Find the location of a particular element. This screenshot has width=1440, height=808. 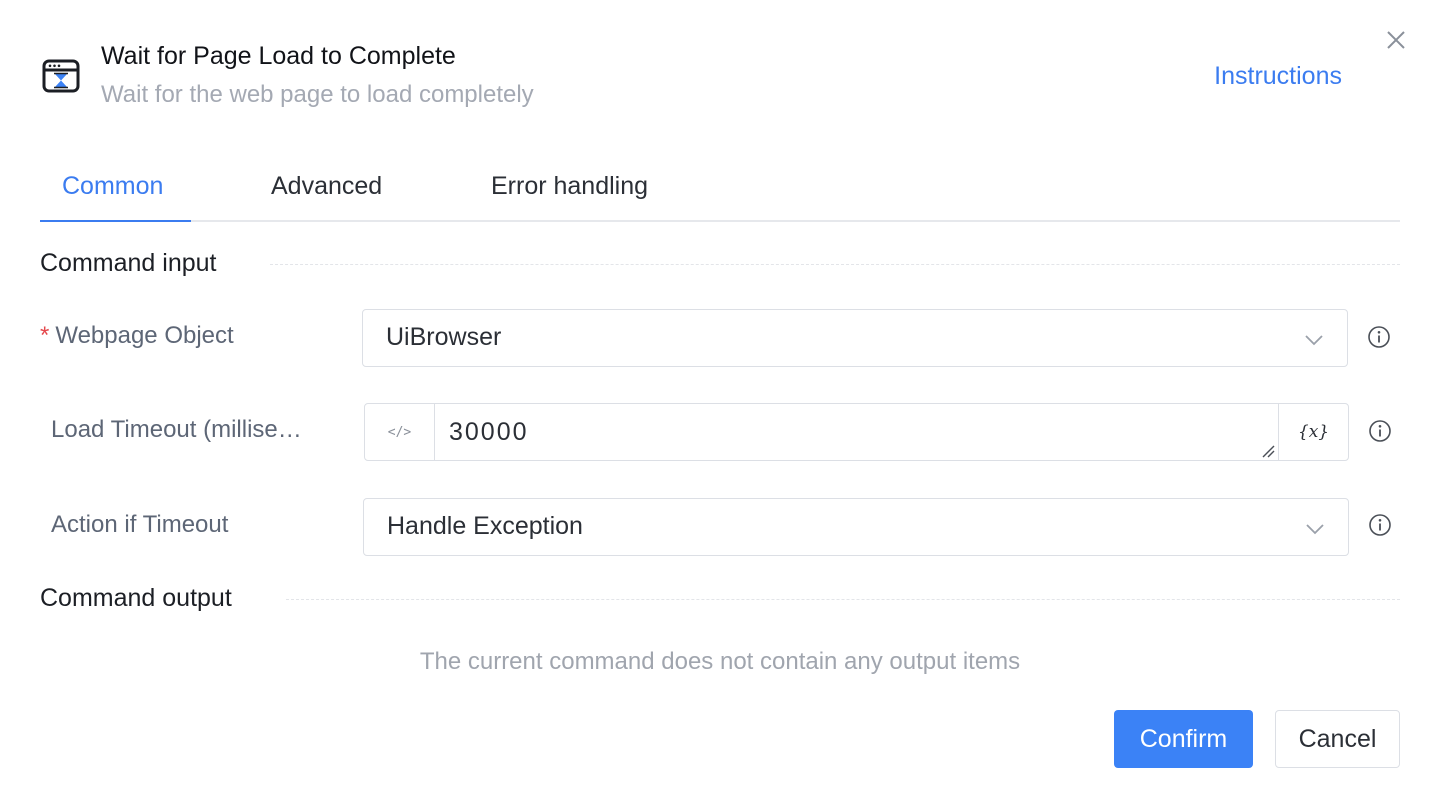

load-timeout-input-group: </> {x} is located at coordinates (856, 432).